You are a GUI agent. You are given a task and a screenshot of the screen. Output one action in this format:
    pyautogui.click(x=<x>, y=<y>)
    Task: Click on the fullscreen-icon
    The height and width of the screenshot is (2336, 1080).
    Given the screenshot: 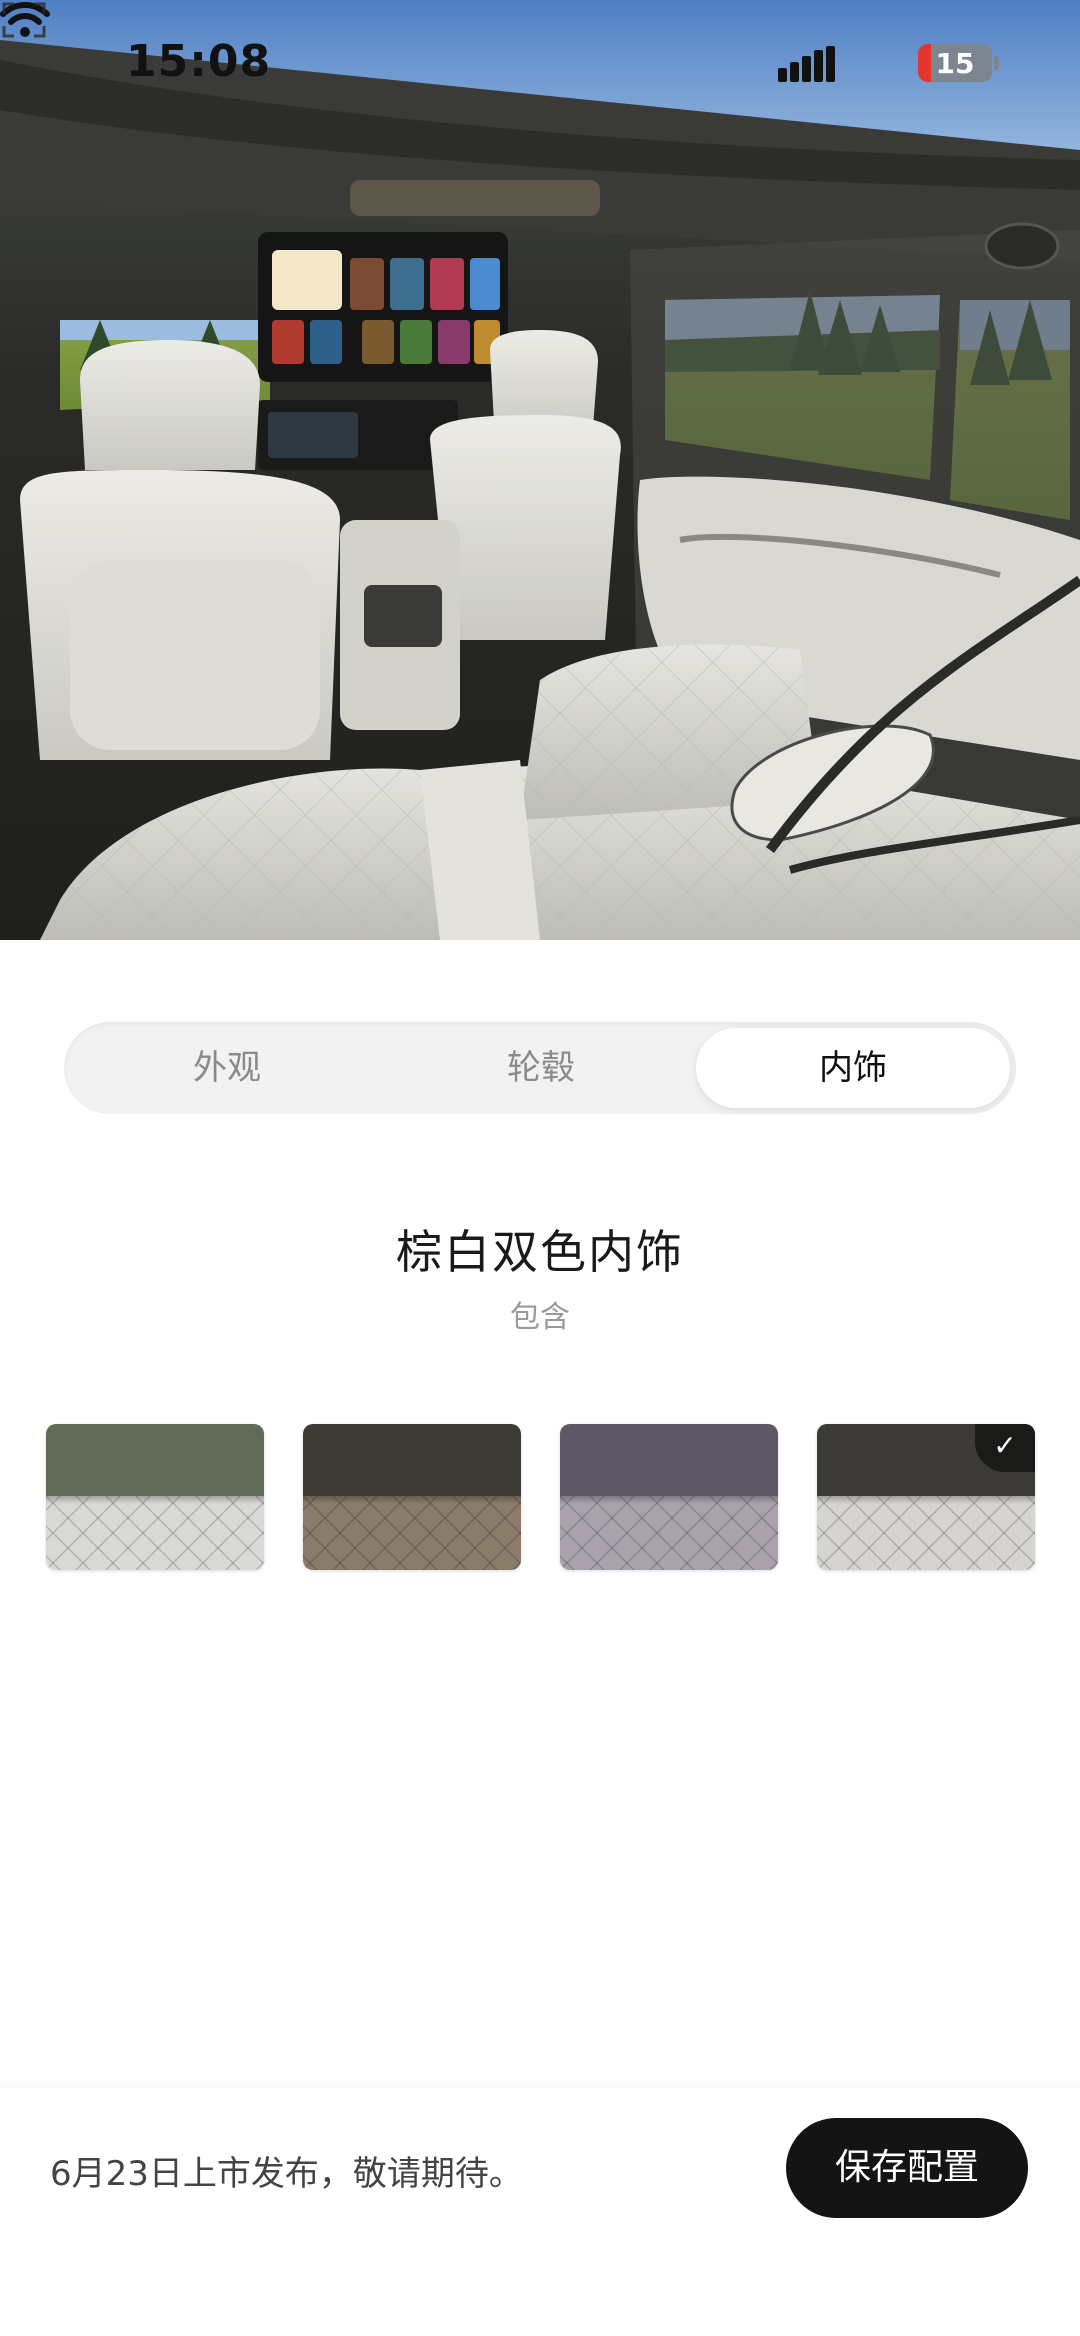 What is the action you would take?
    pyautogui.click(x=24, y=20)
    